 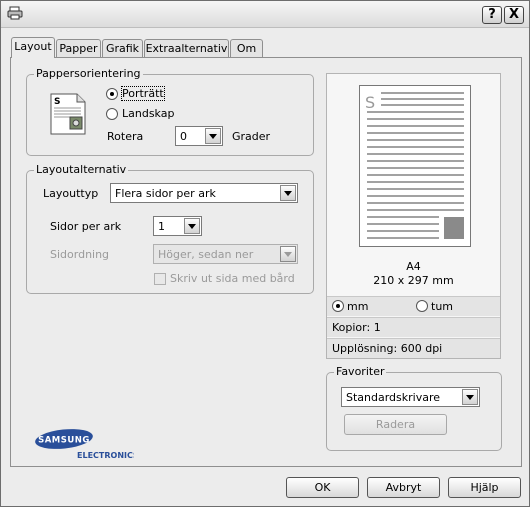 I want to click on resolution-row: Upplösning: 600 dpi, so click(x=413, y=348).